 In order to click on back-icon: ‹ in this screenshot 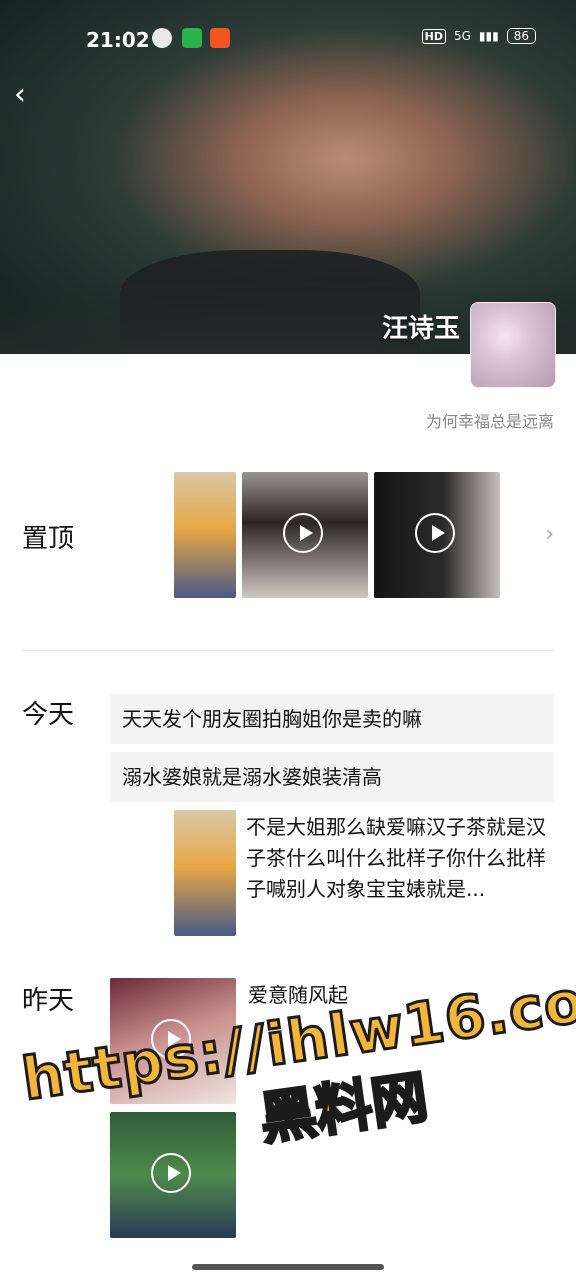, I will do `click(27, 95)`.